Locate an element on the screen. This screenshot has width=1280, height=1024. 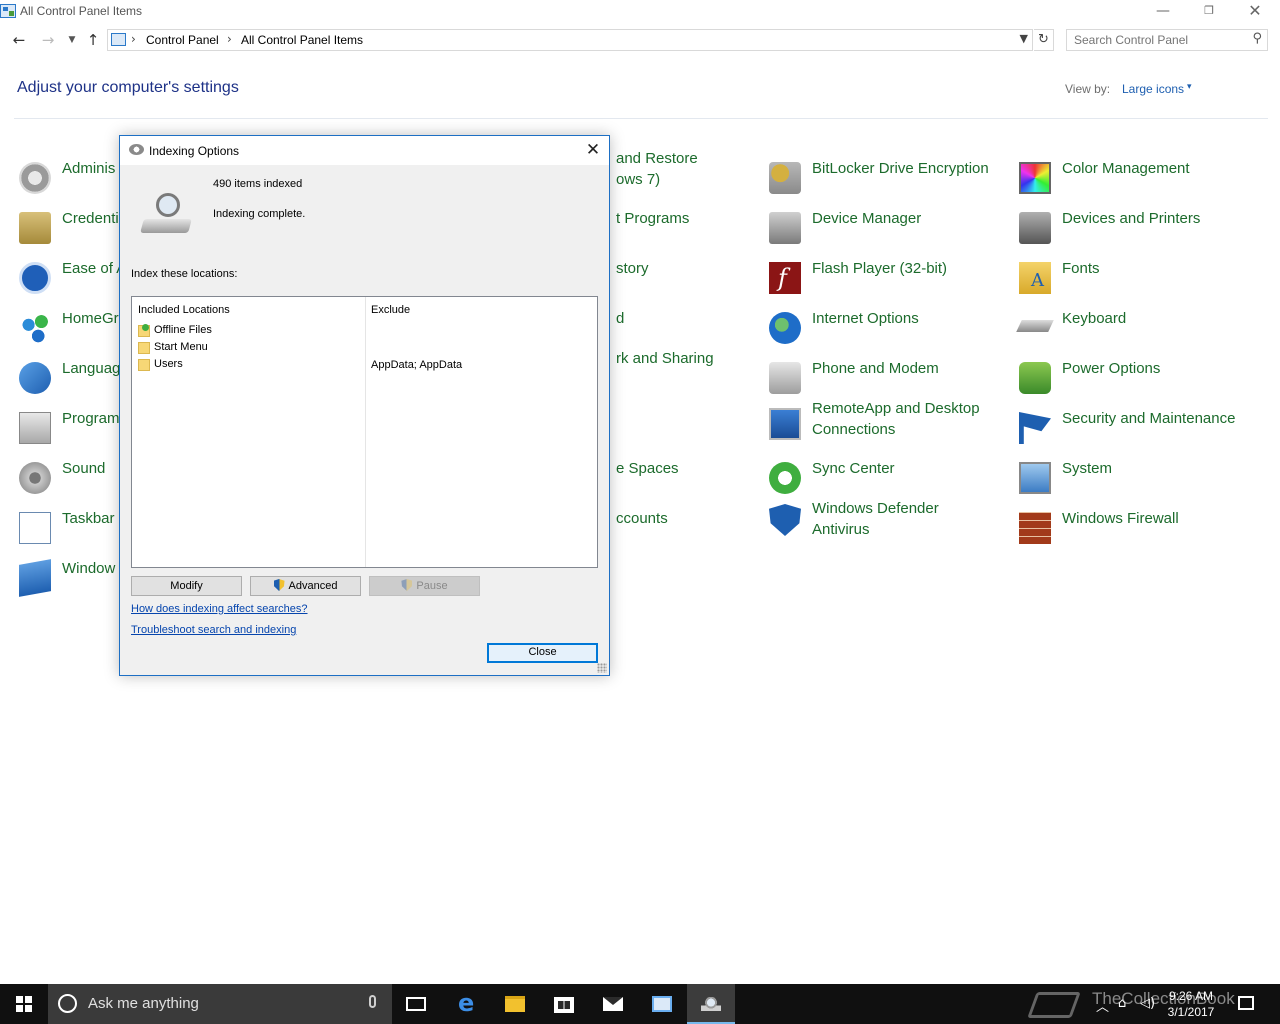
back-button: ← is located at coordinates (19, 40).